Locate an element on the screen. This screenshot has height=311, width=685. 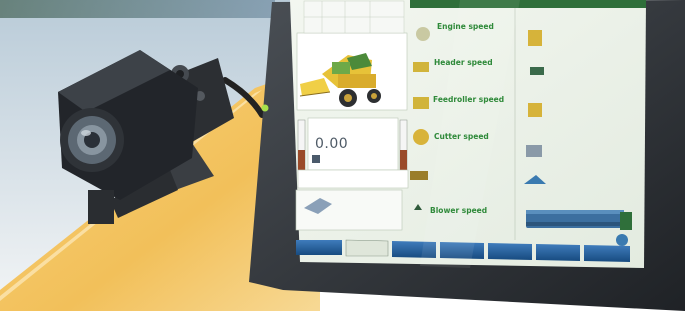
metric-label: Header speed is located at coordinates (463, 62).